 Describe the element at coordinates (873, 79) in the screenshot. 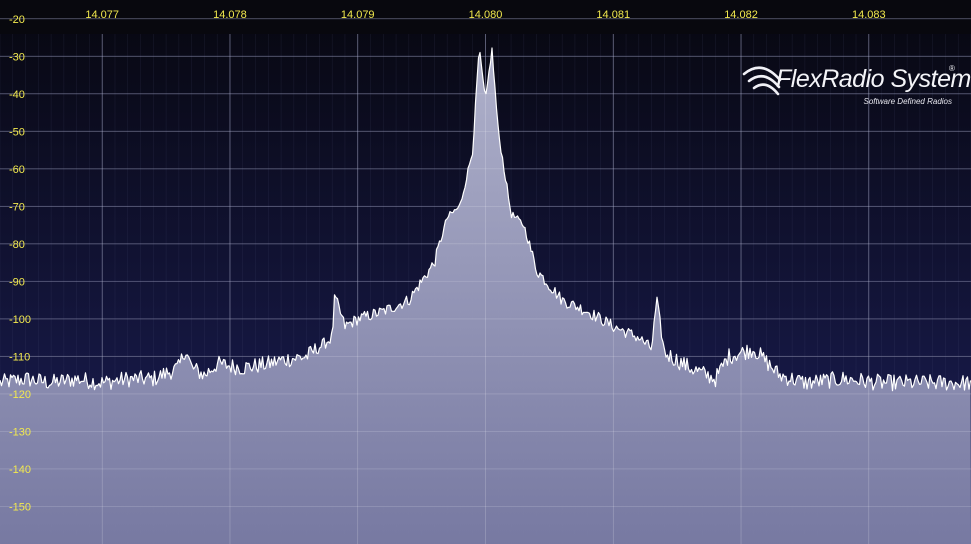

I see `logo-wordmark: FlexRadio Systems` at that location.